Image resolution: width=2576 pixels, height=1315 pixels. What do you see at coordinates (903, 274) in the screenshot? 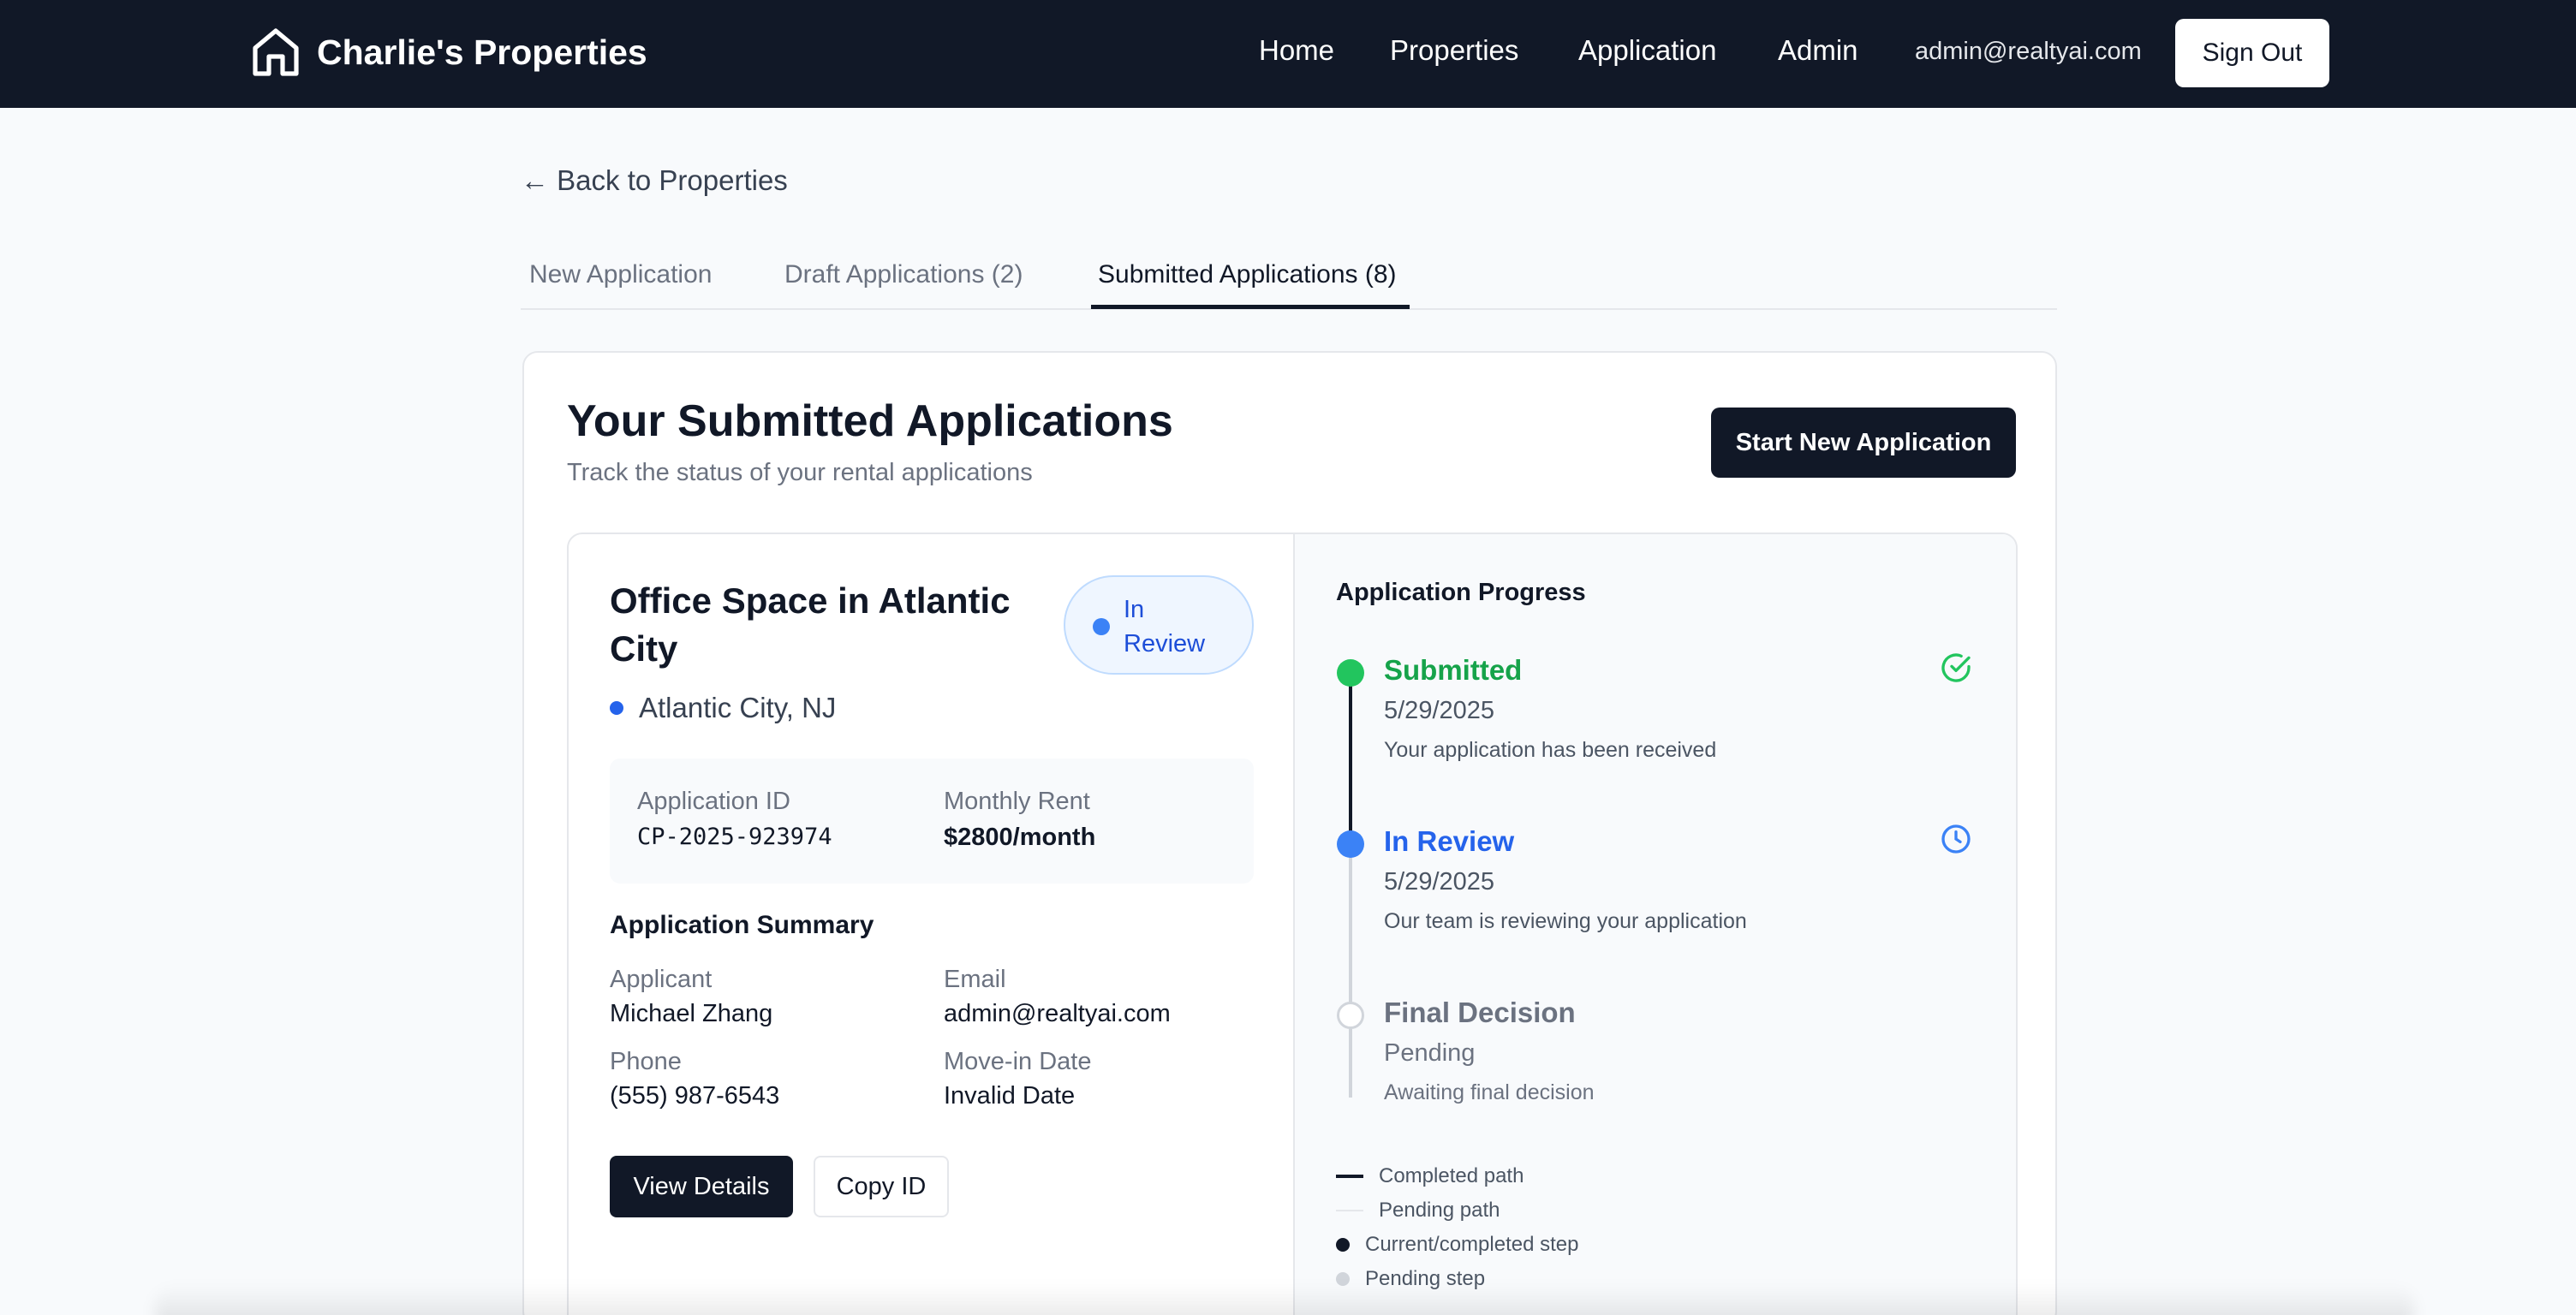
I see `tab-draft-applications: Draft Applications (2)` at bounding box center [903, 274].